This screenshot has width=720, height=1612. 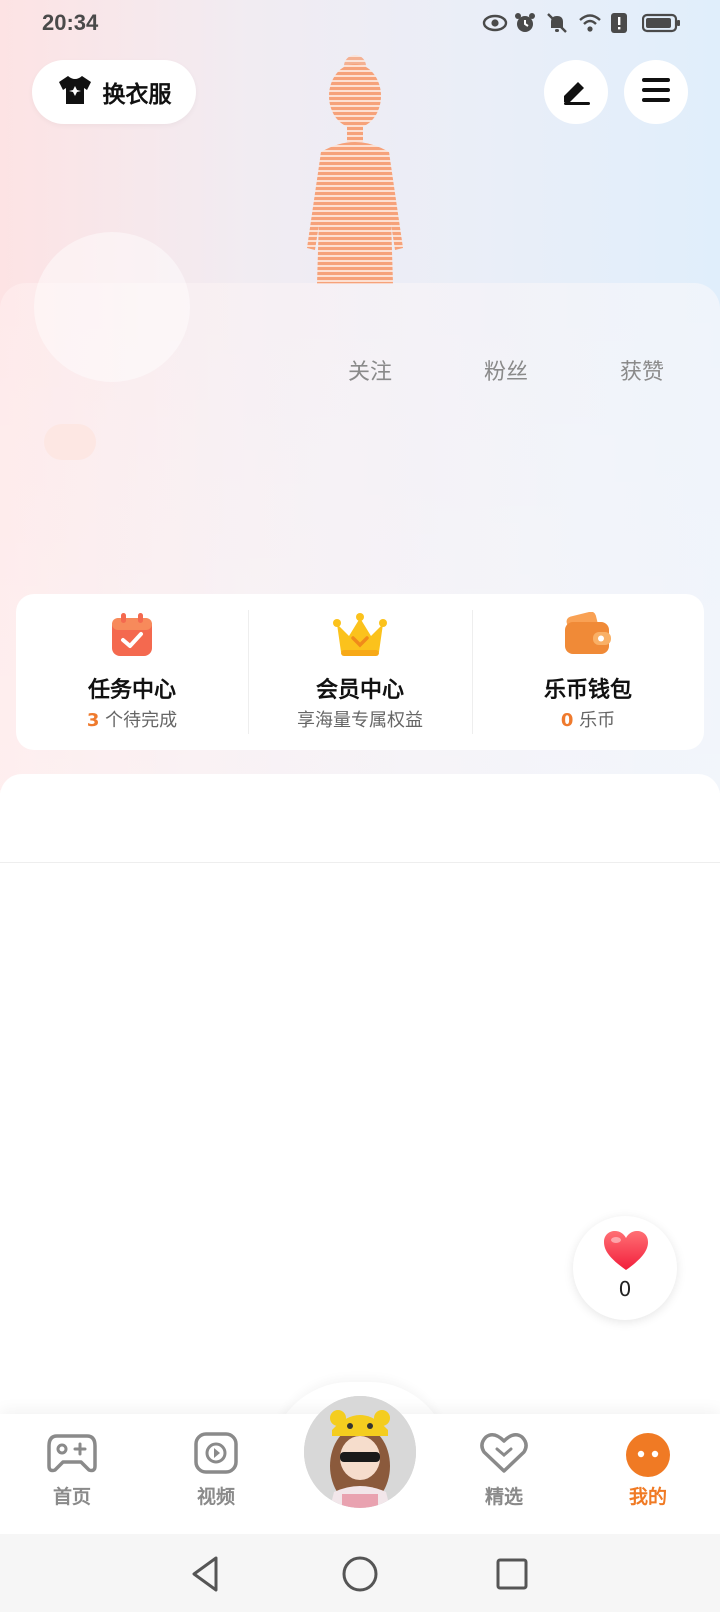 I want to click on change-outfit-button: 换衣服, so click(x=114, y=92).